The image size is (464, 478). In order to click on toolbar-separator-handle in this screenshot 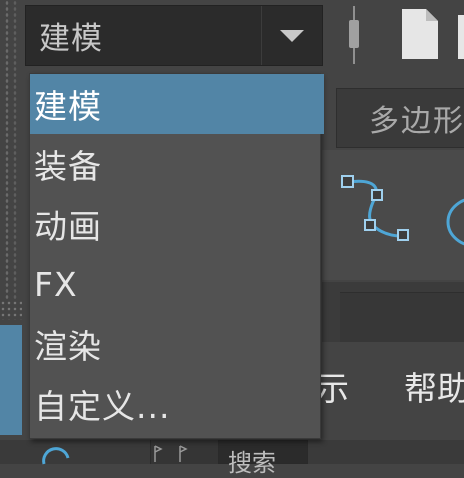, I will do `click(354, 35)`.